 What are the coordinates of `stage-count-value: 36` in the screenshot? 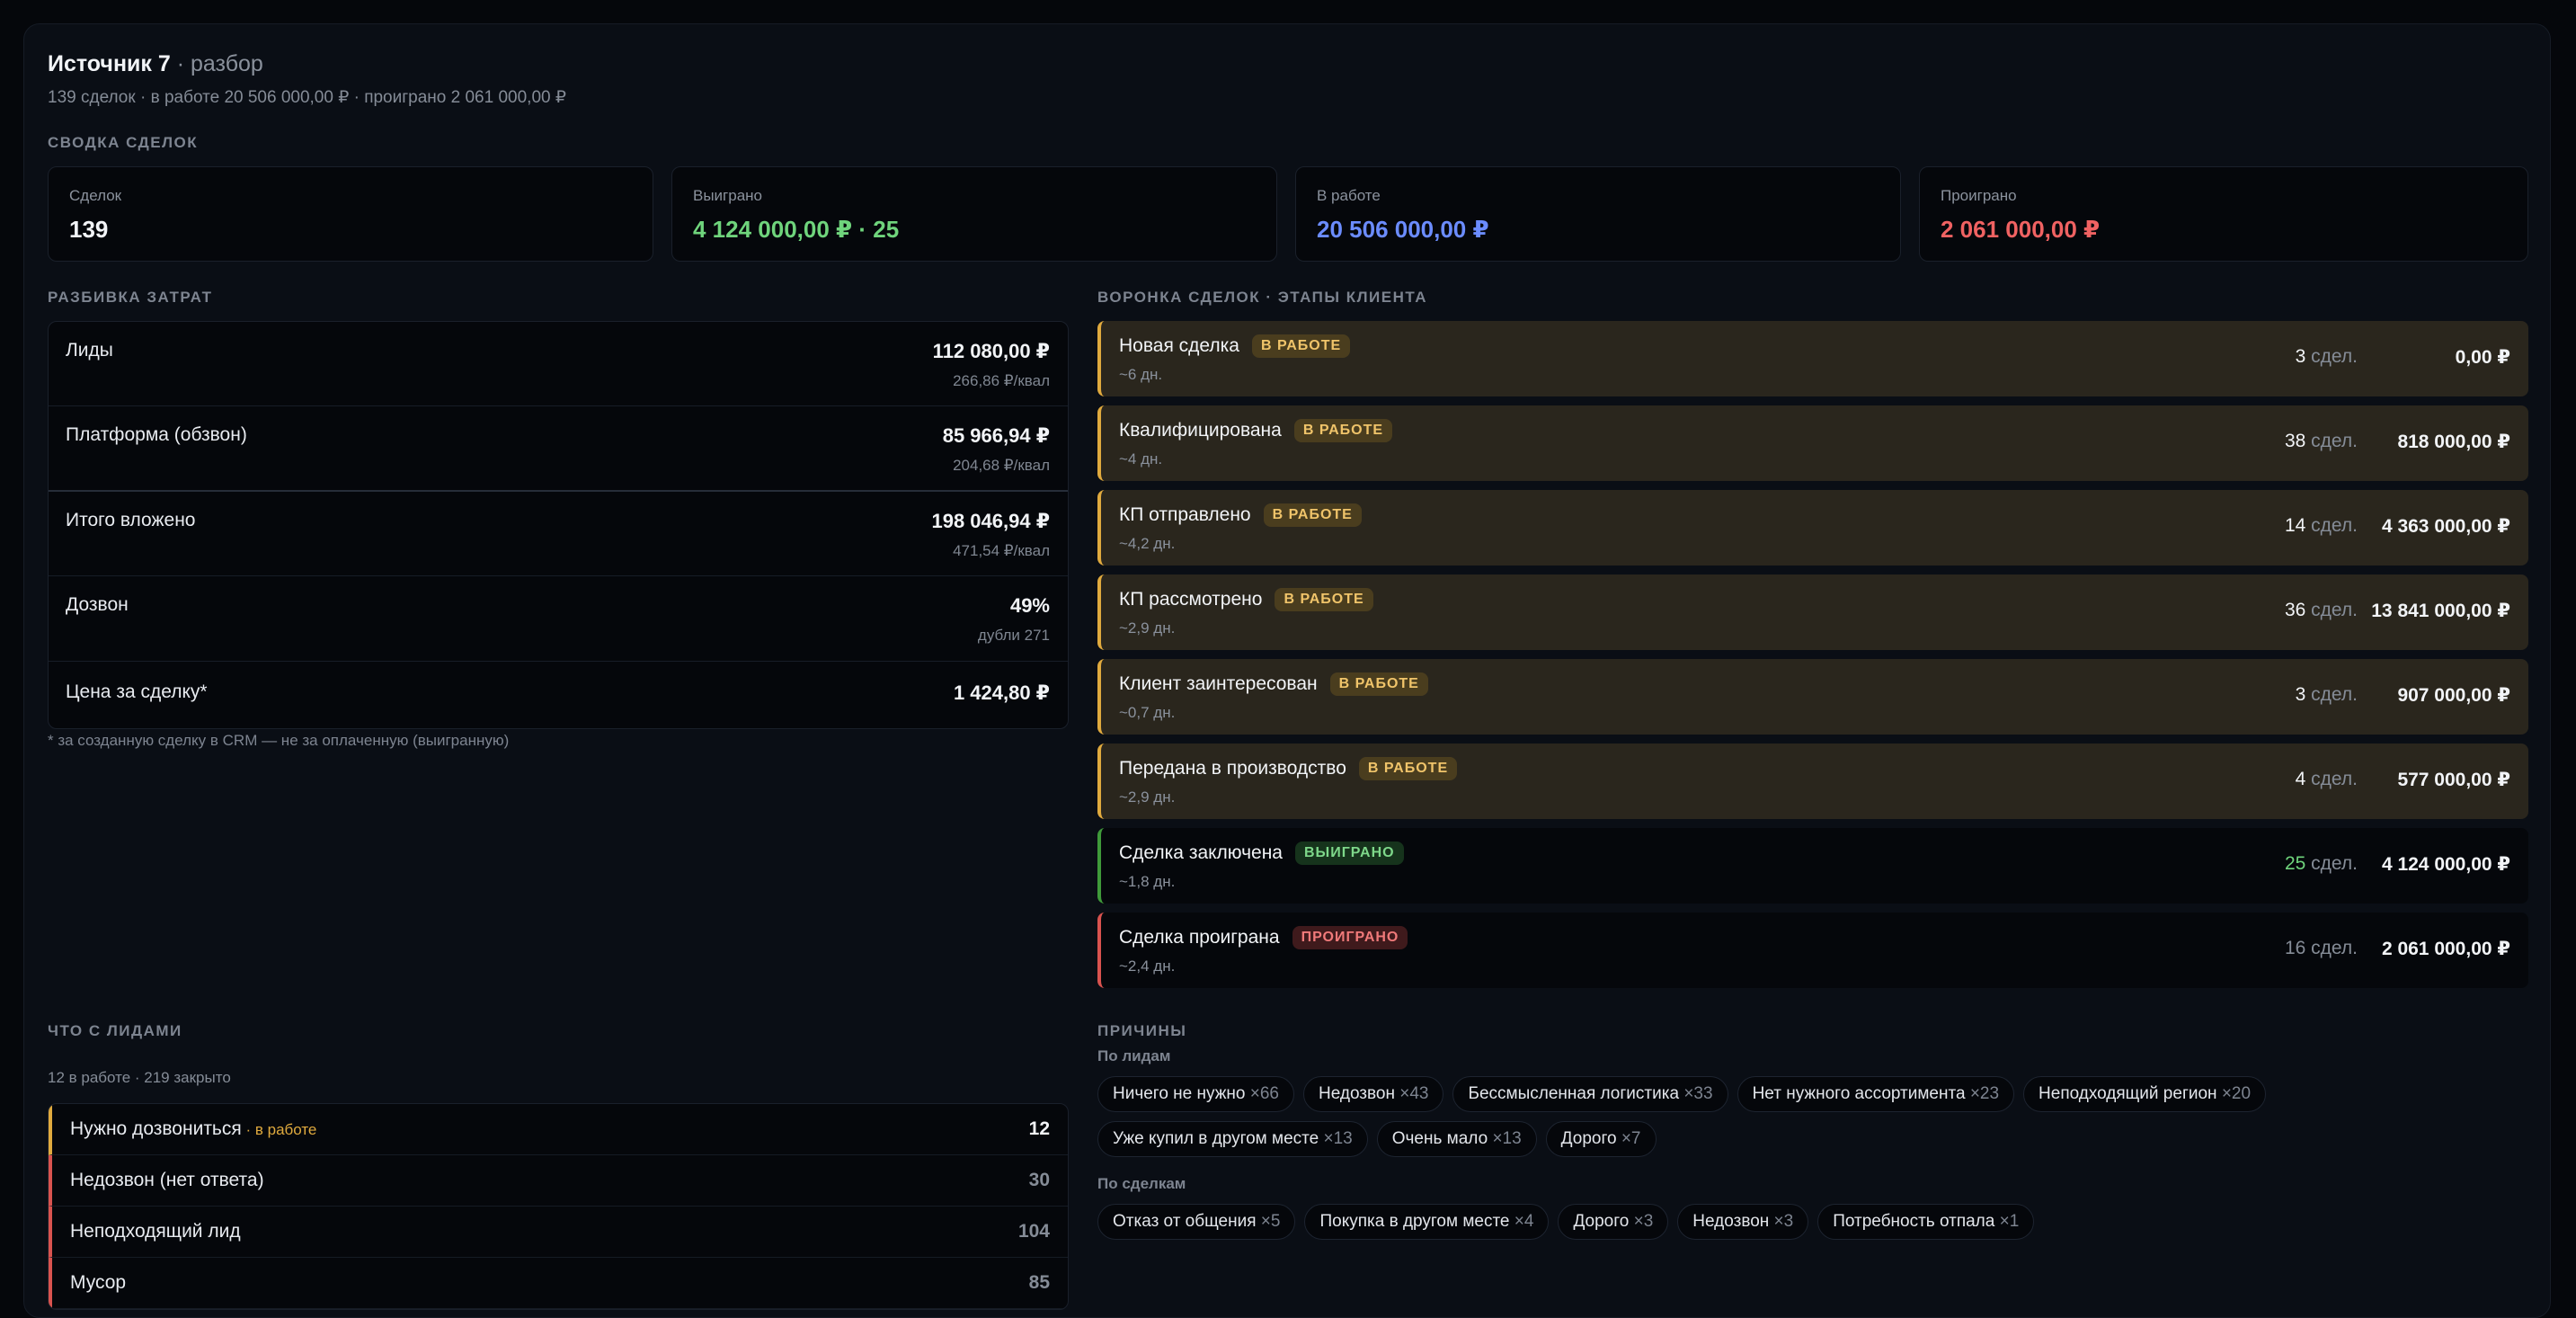 It's located at (2295, 610).